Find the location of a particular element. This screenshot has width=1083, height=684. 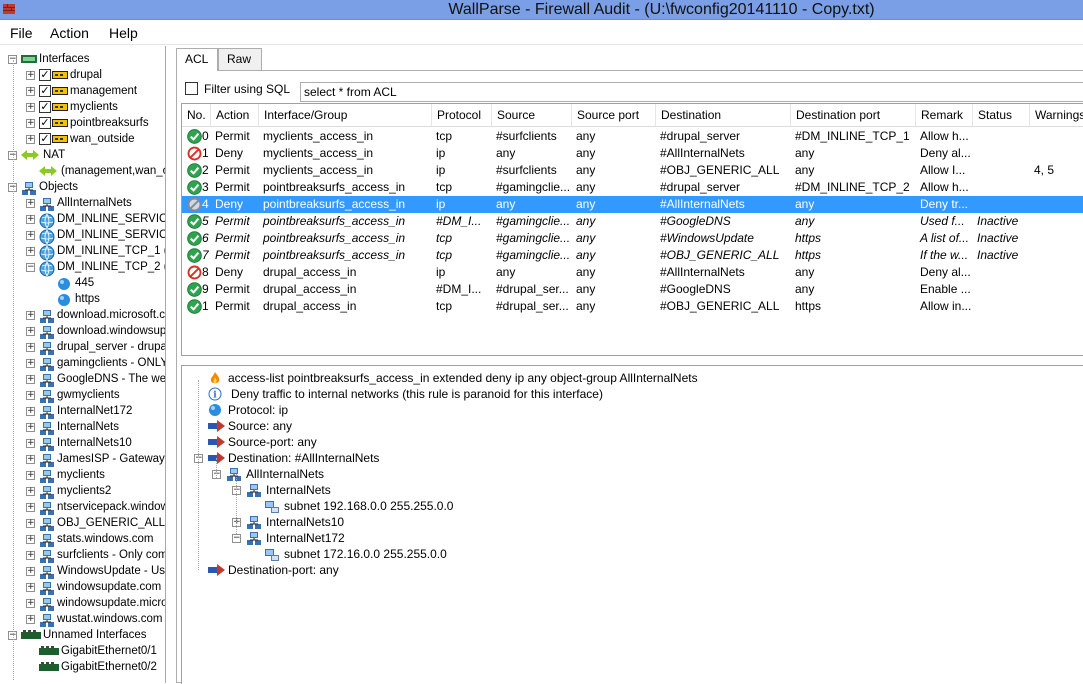

tree-obj-4: − DM_INLINE_TCP_2 ( is located at coordinates (82, 268).